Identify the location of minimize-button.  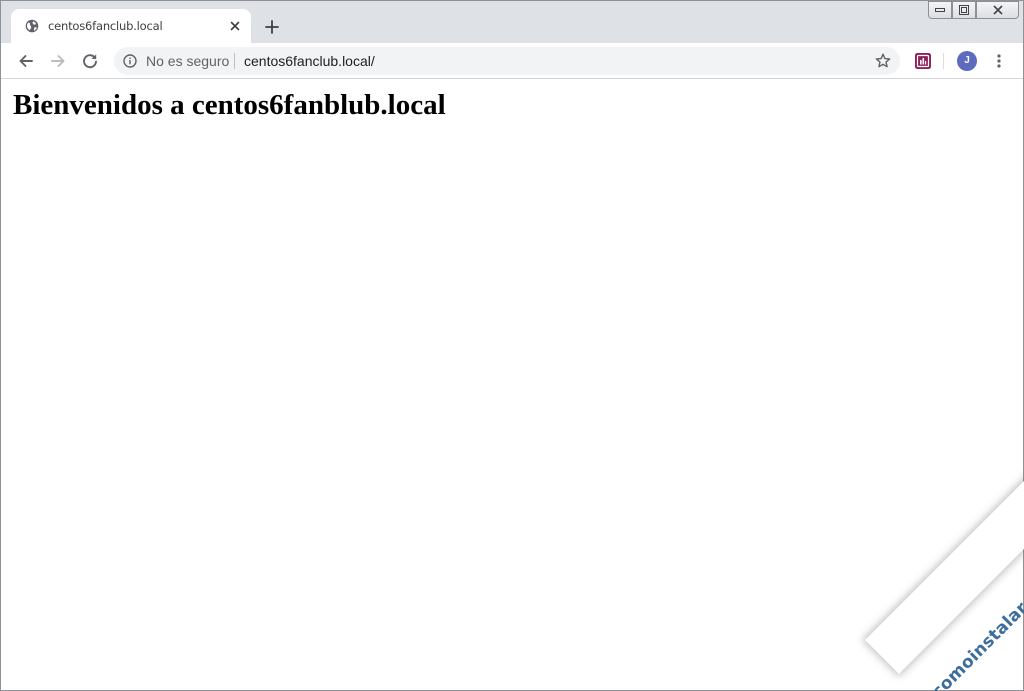
(940, 10).